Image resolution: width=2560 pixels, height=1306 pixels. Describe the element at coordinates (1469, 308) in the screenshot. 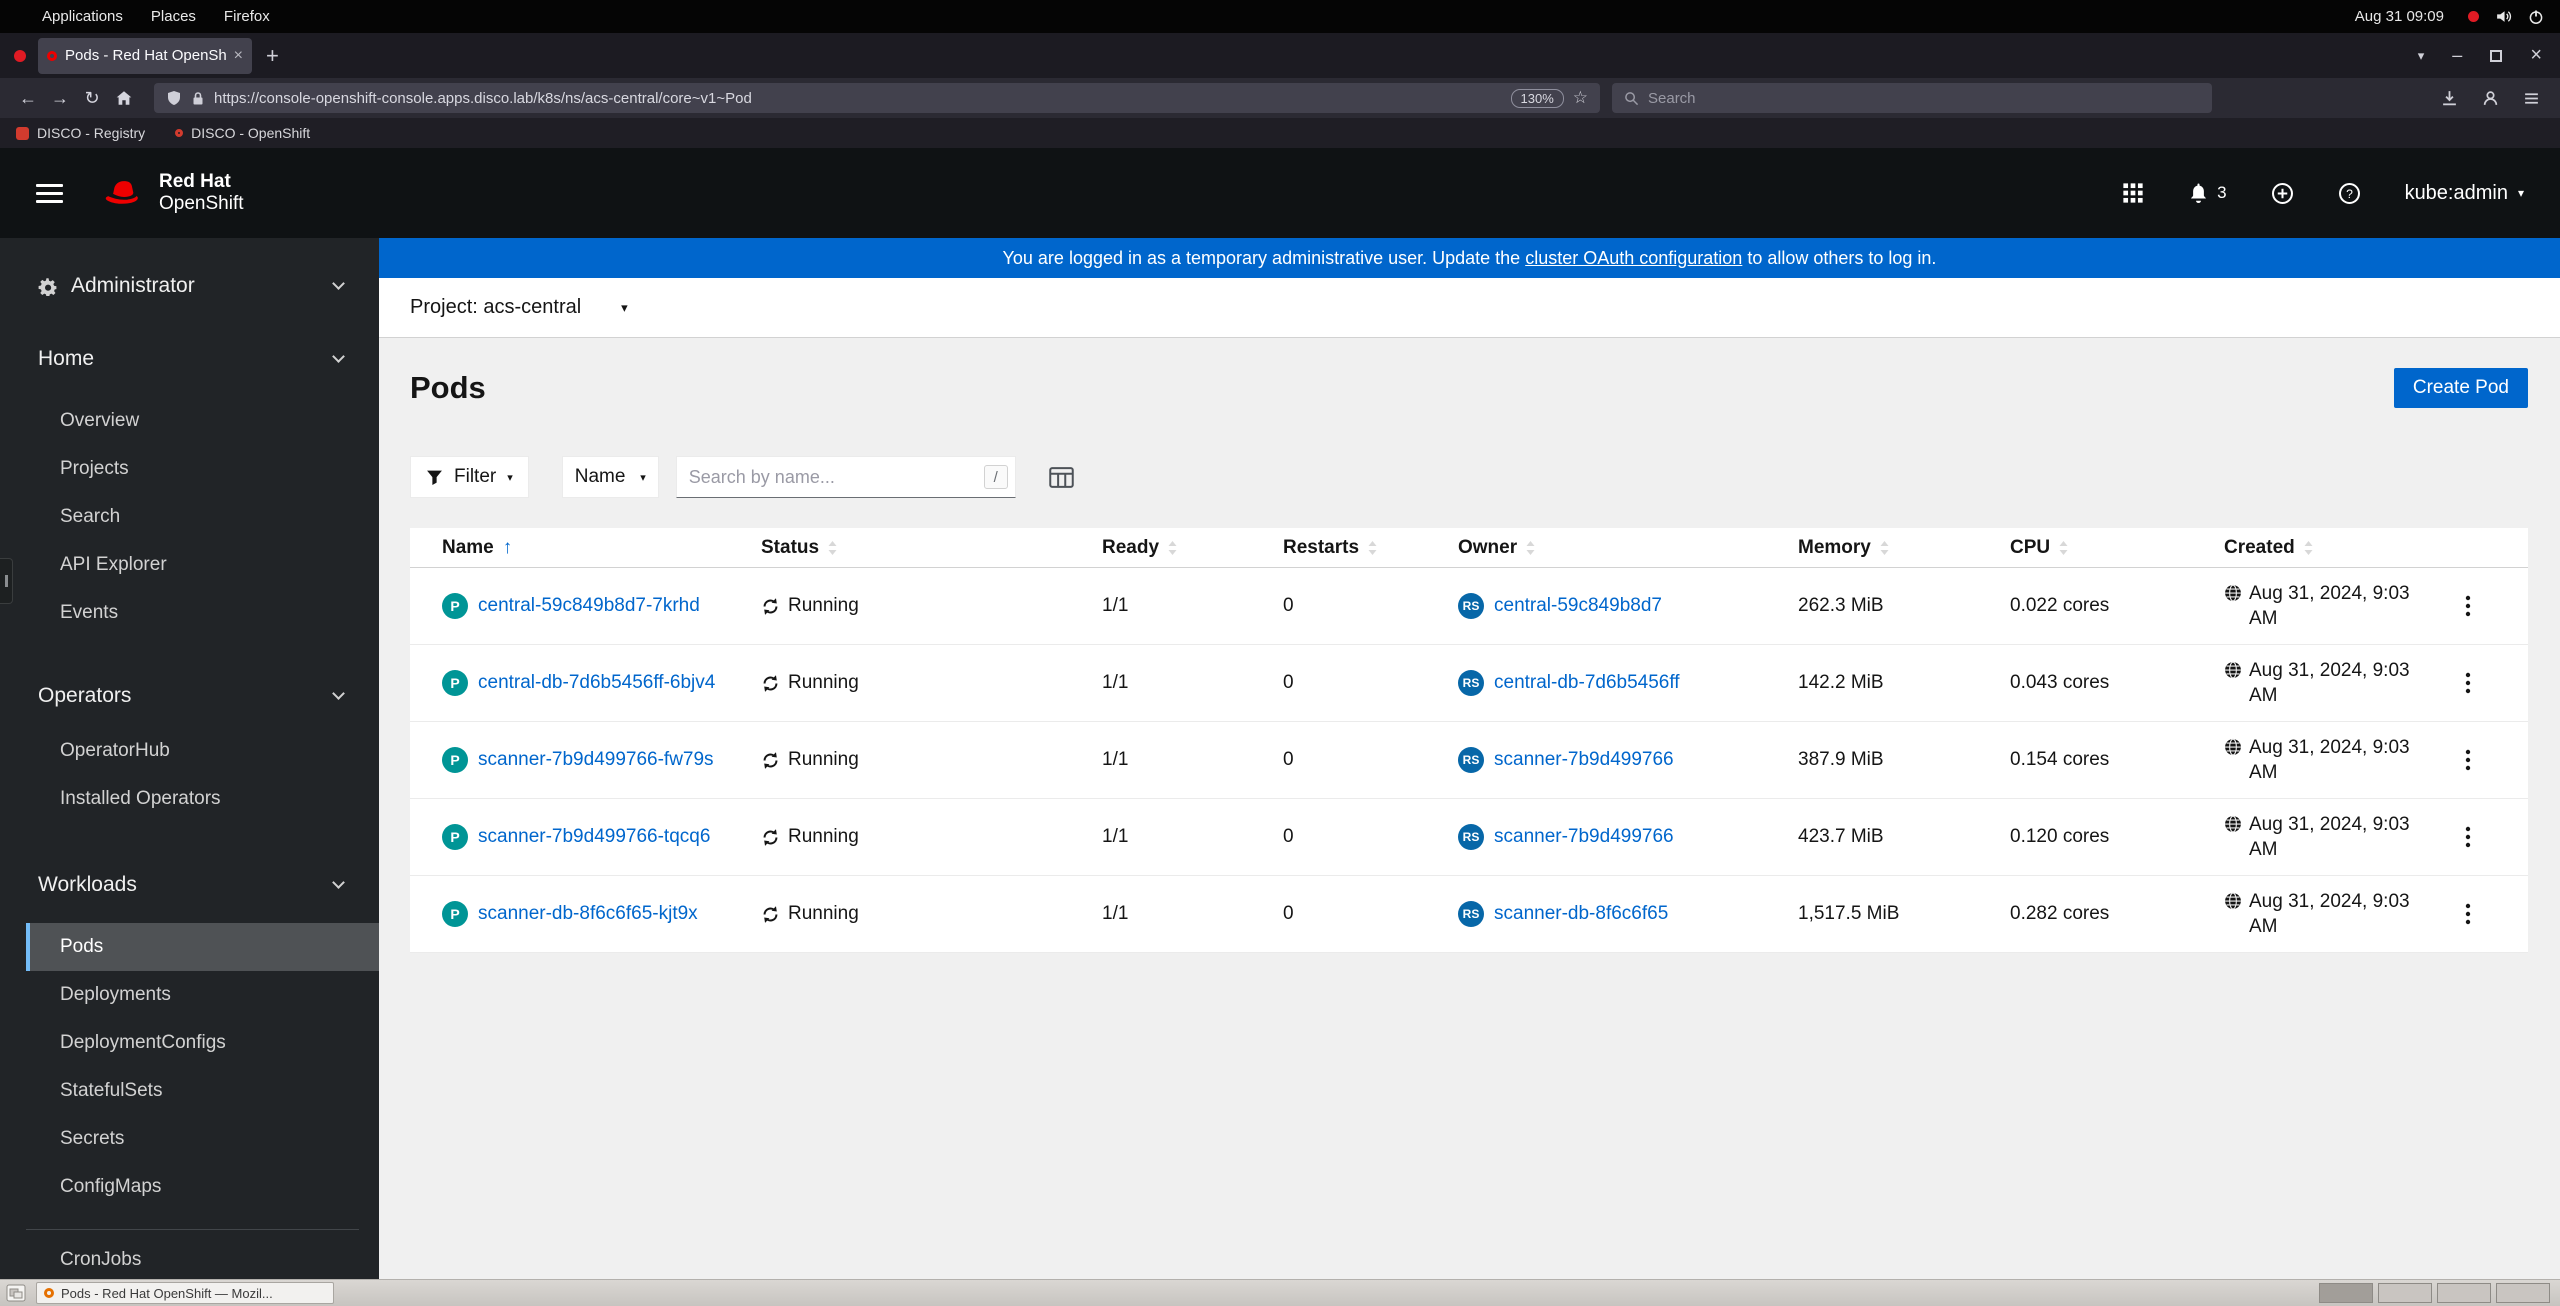

I see `project-selector: Project: acs-central ▾` at that location.